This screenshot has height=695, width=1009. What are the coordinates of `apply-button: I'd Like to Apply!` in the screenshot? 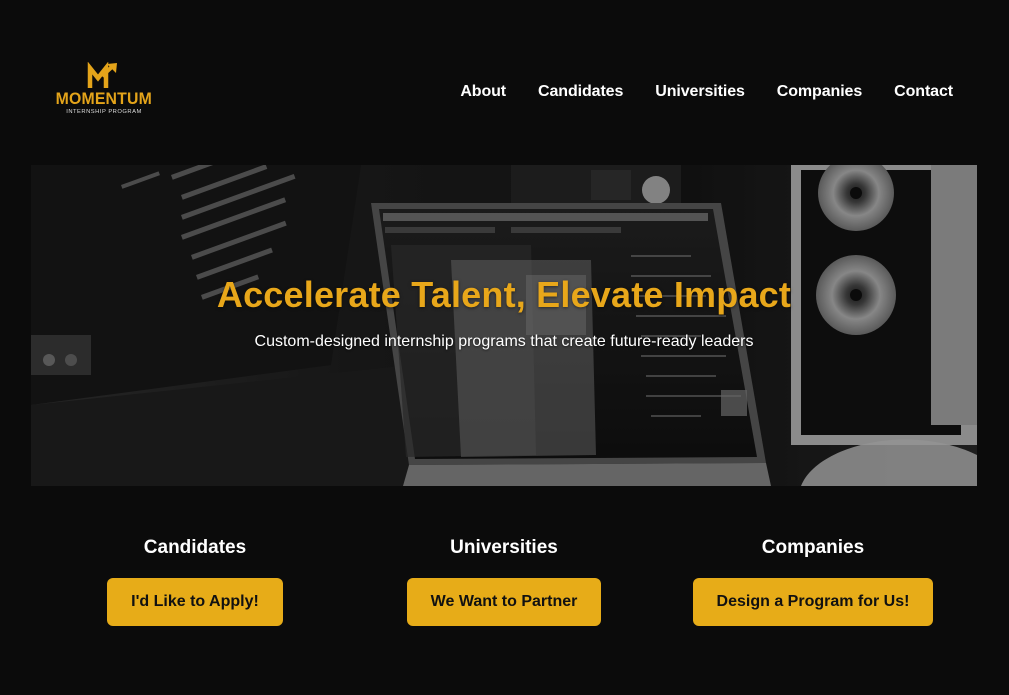 It's located at (195, 602).